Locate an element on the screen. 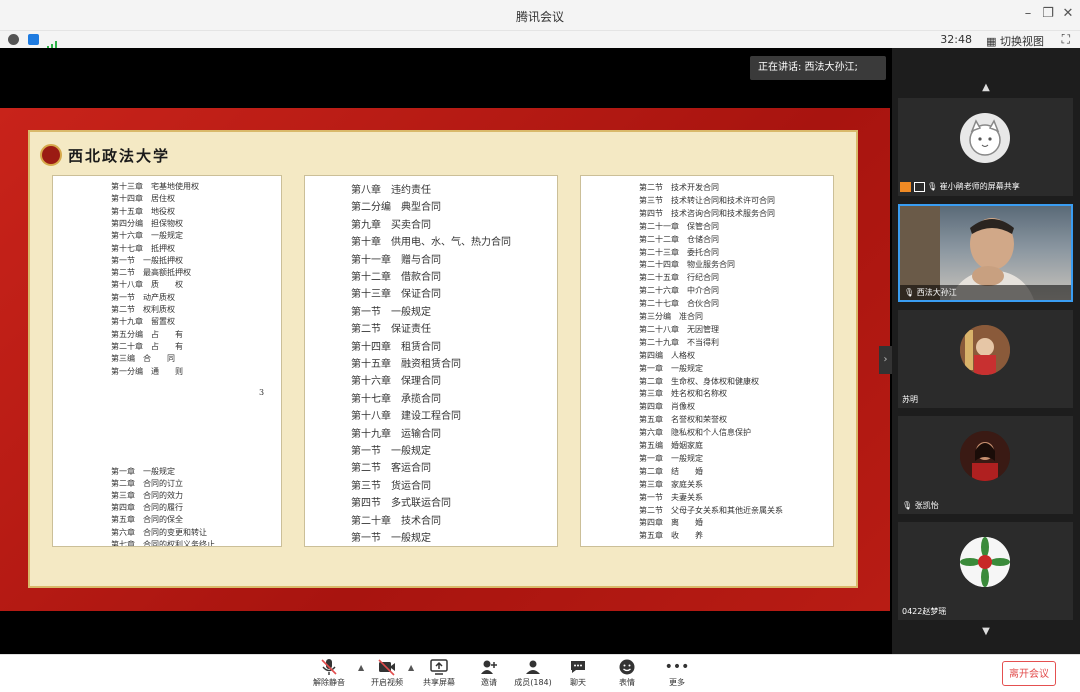 The width and height of the screenshot is (1080, 692). participant-tile-screen-share: 🎙 崔小鹃老师的屏幕共享 is located at coordinates (985, 147).